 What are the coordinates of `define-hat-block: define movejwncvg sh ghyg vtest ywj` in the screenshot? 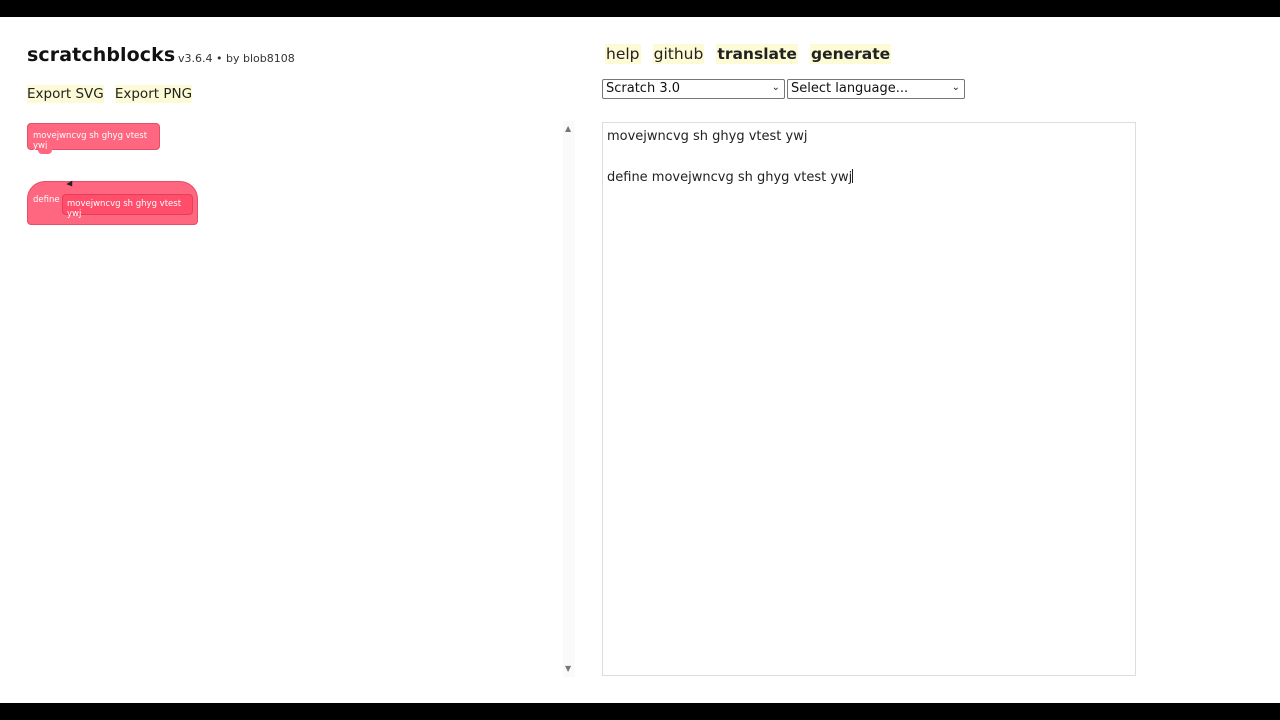 It's located at (112, 203).